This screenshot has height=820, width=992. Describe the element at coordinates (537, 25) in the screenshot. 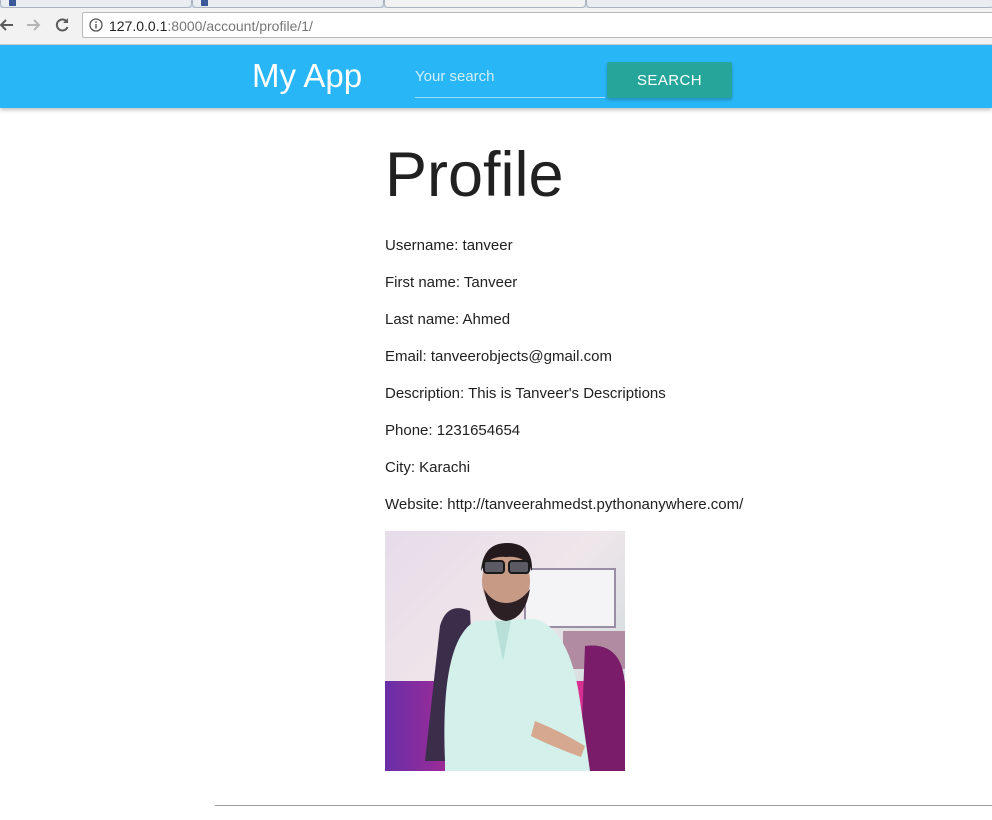

I see `address-bar: 127.0.0.1:8000/account/profile/1/` at that location.